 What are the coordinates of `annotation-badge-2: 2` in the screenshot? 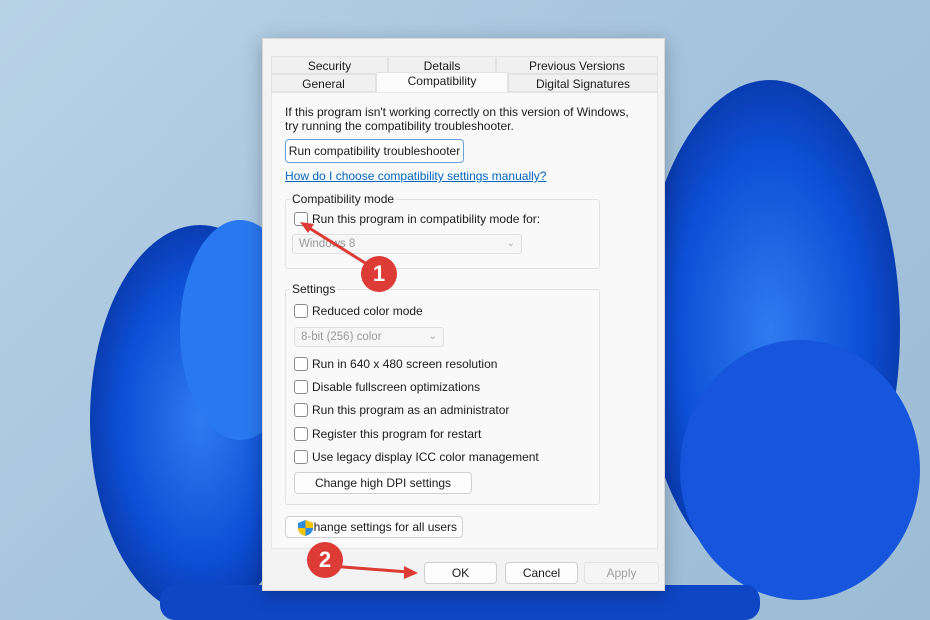 It's located at (325, 560).